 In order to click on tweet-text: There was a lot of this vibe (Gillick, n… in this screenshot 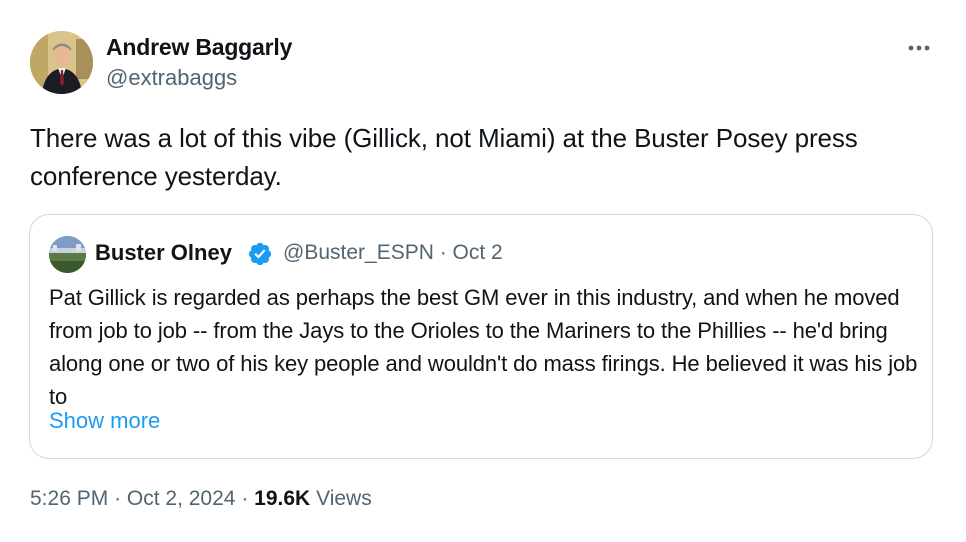, I will do `click(444, 157)`.